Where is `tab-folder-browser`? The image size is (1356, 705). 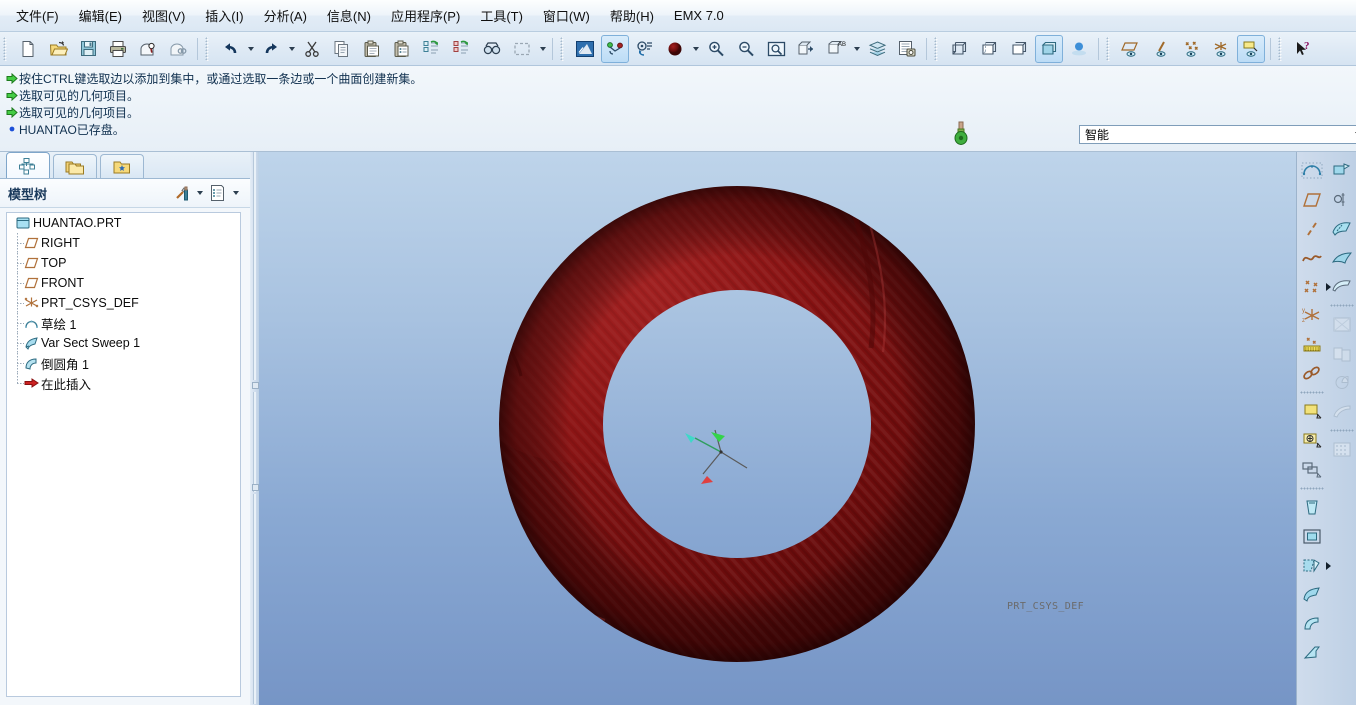 tab-folder-browser is located at coordinates (75, 166).